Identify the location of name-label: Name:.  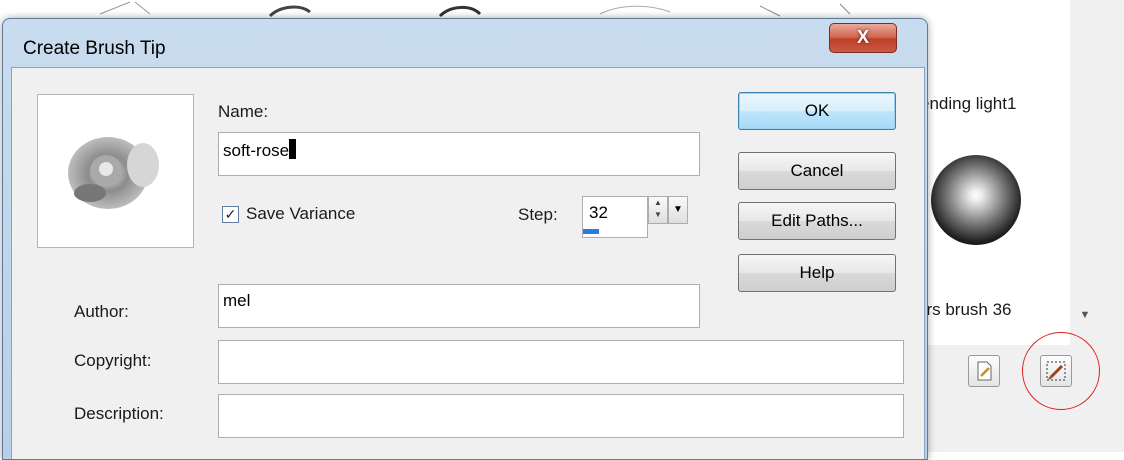
(243, 111).